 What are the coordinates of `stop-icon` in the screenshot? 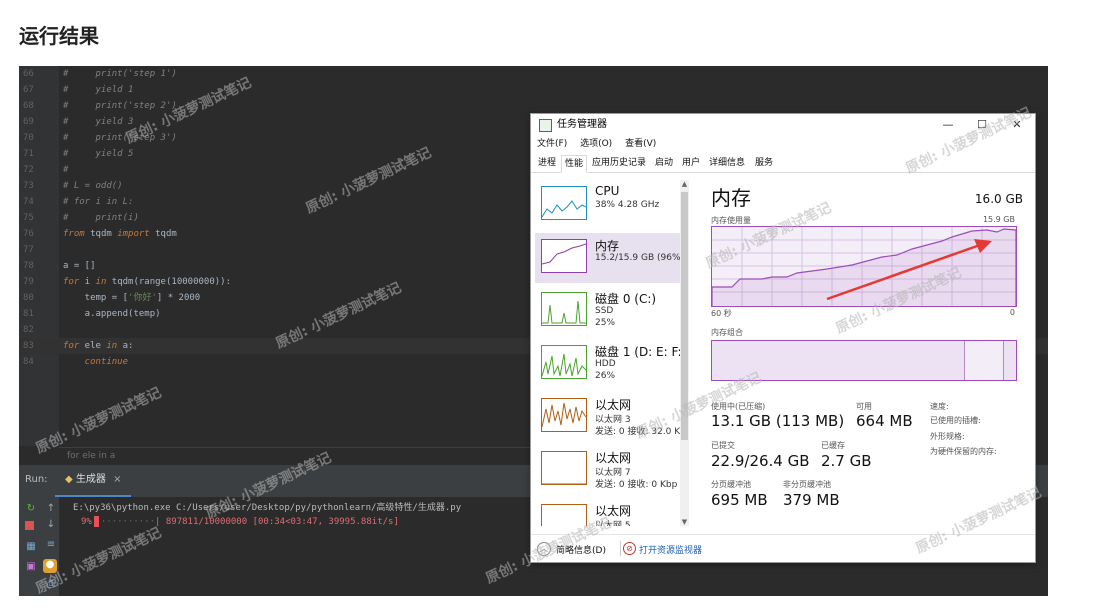 It's located at (29, 525).